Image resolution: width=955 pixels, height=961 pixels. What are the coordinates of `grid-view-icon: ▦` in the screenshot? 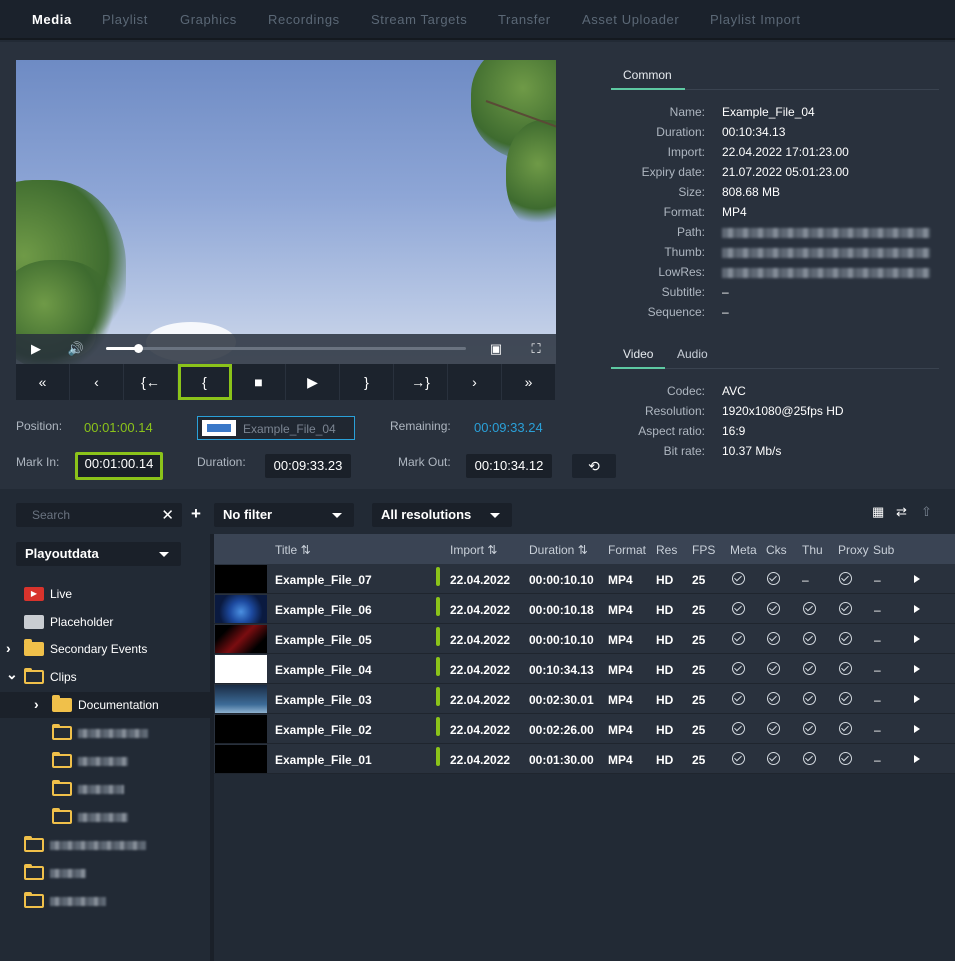 It's located at (878, 512).